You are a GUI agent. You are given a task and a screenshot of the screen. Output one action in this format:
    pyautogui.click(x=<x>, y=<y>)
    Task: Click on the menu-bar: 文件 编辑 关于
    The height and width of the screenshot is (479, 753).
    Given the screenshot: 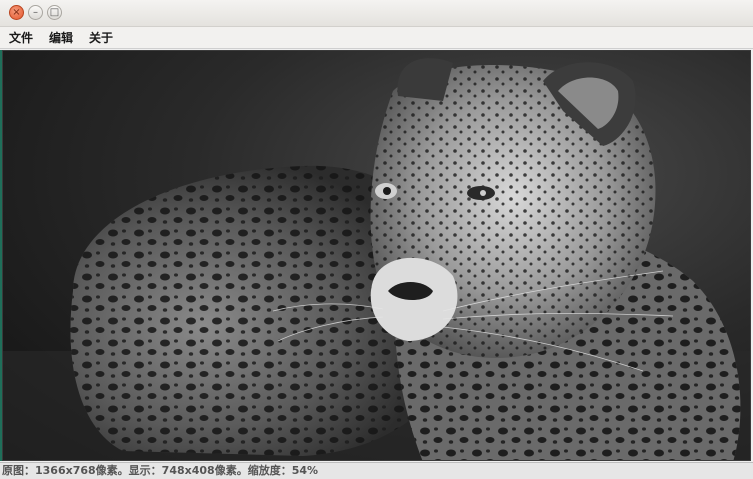 What is the action you would take?
    pyautogui.click(x=376, y=38)
    